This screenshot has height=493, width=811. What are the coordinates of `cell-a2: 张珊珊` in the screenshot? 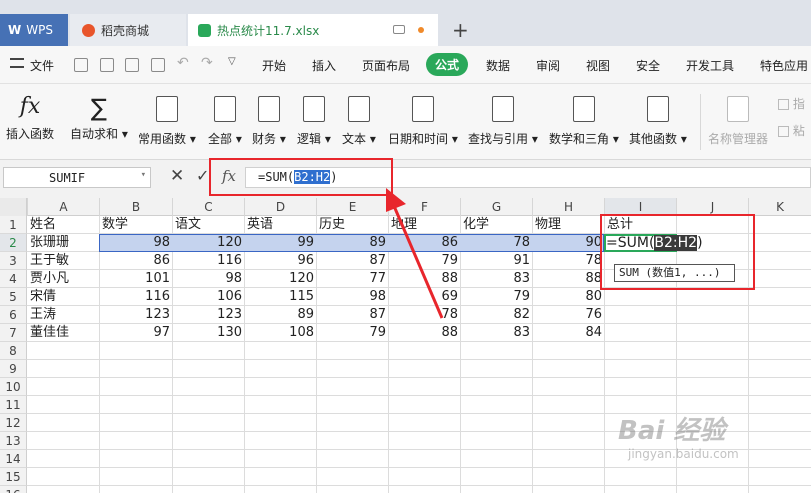 It's located at (63, 243).